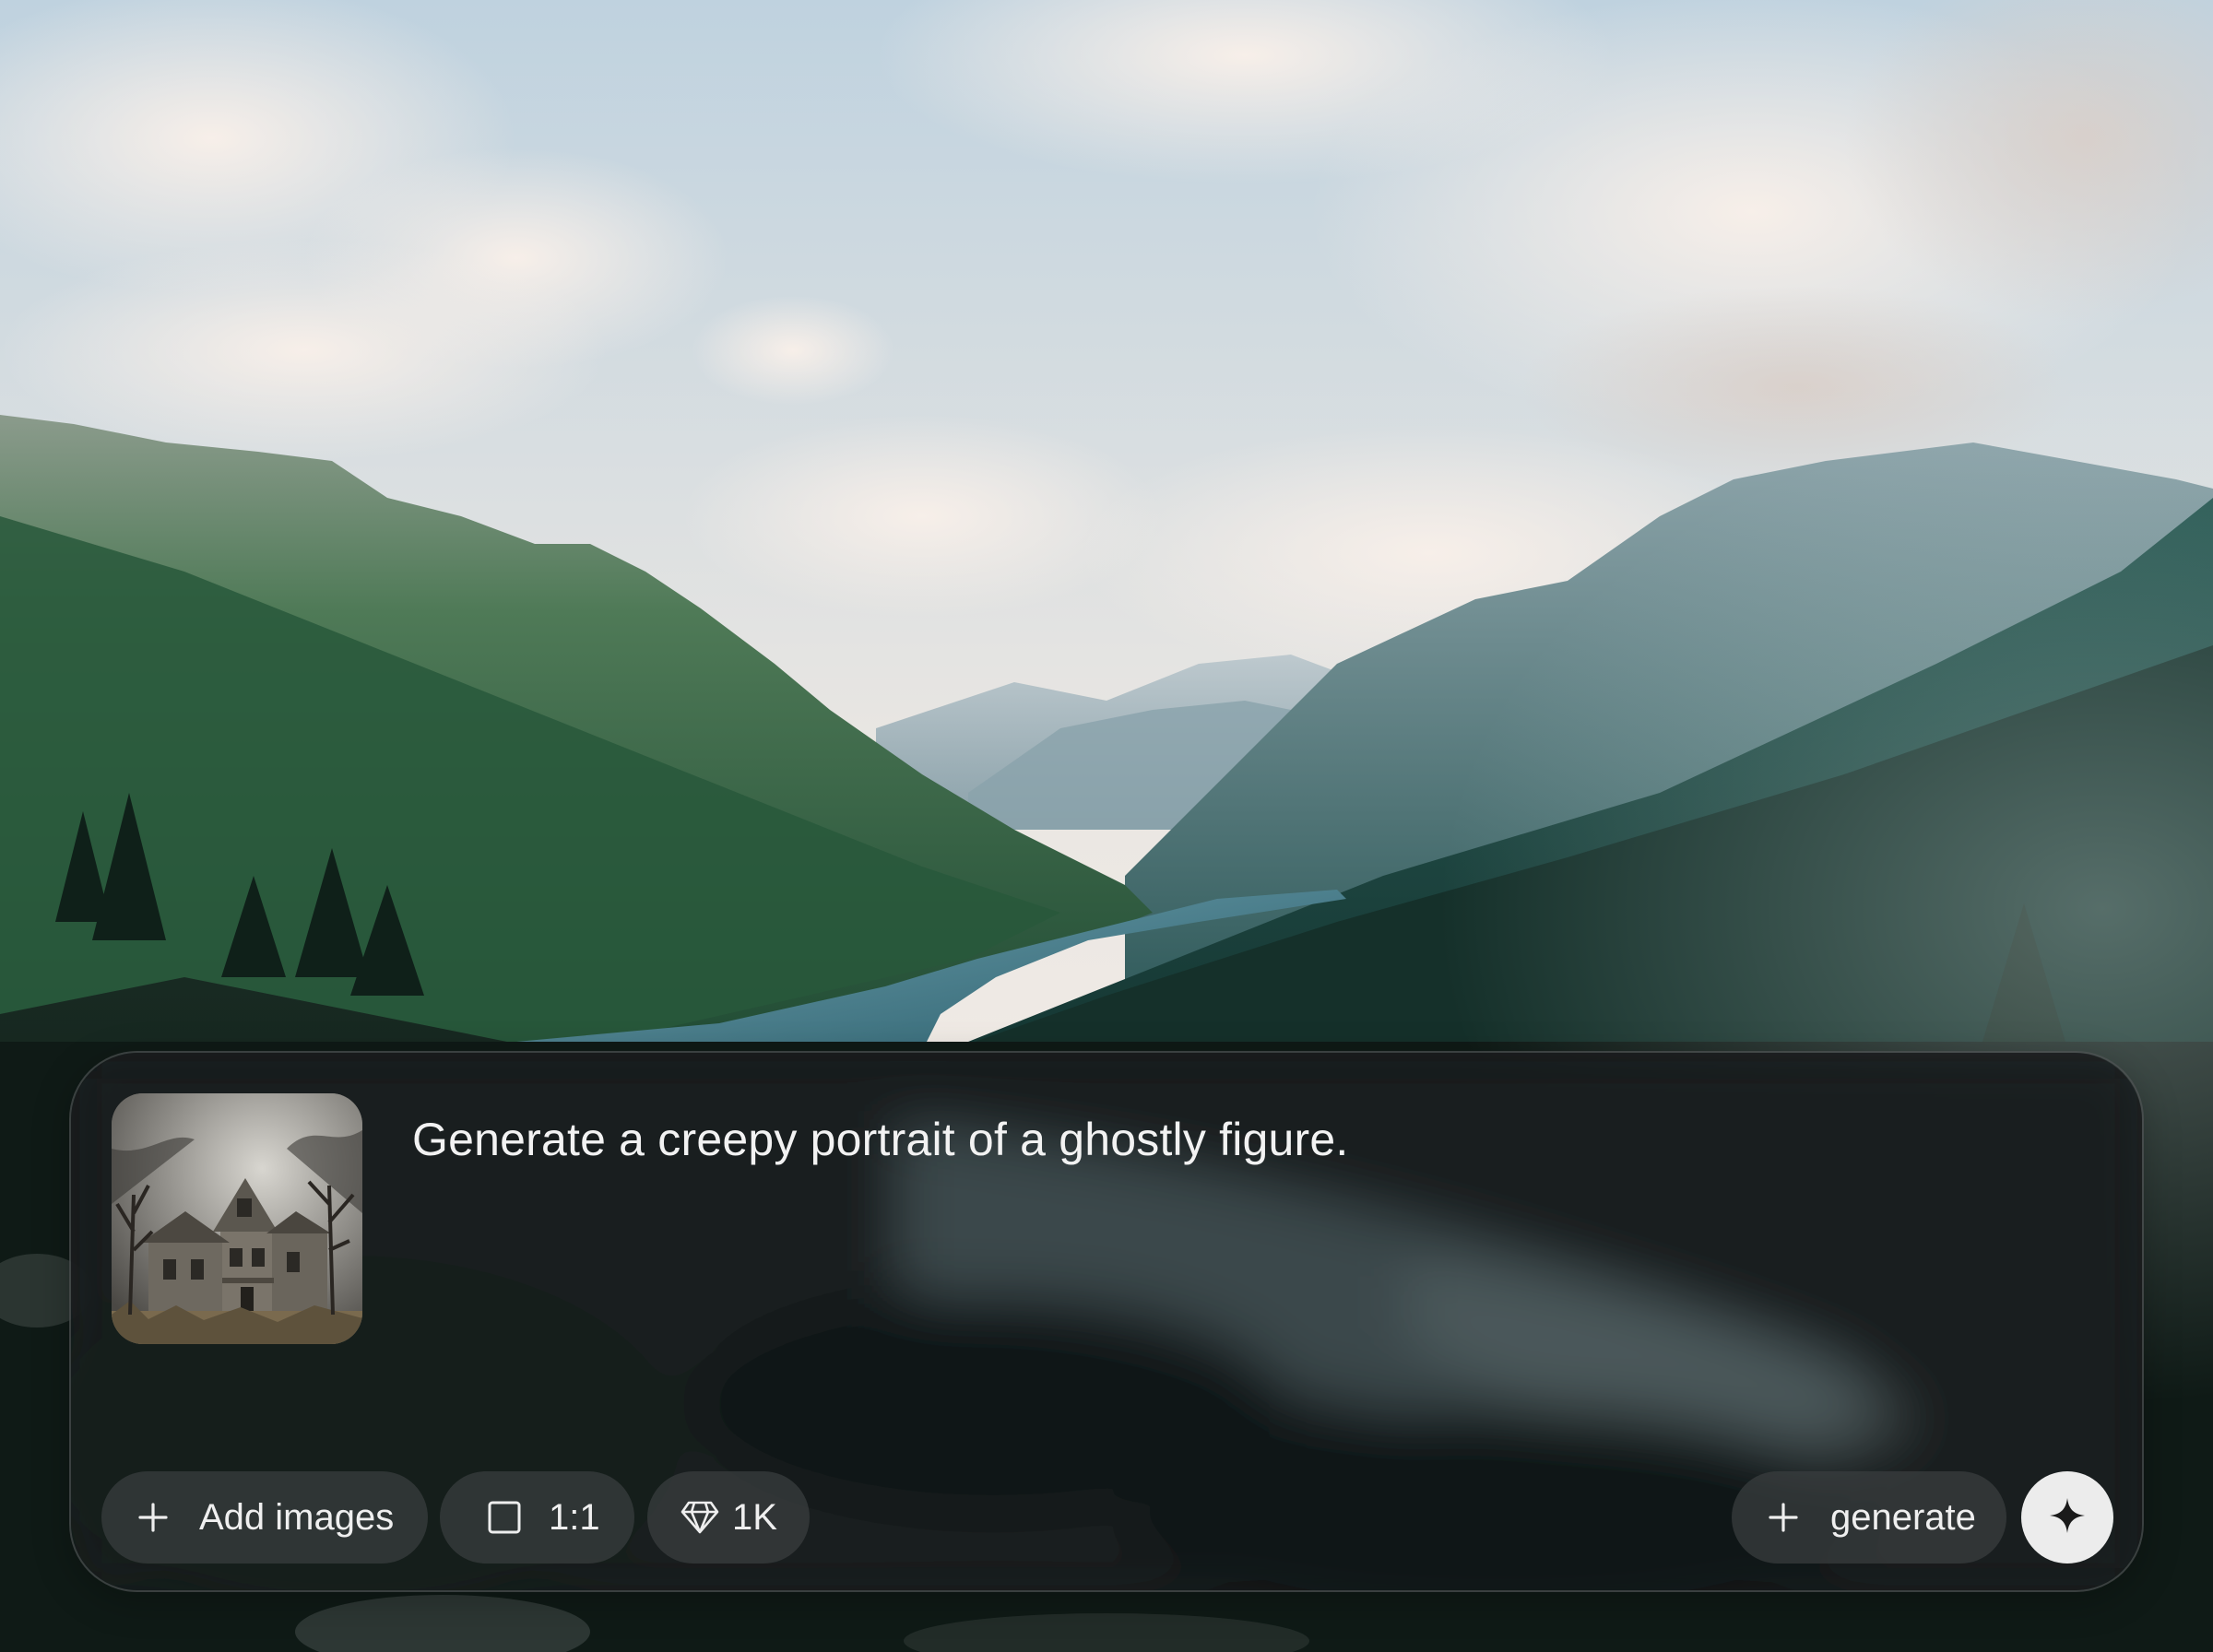  I want to click on reference-image-thumbnail, so click(237, 1218).